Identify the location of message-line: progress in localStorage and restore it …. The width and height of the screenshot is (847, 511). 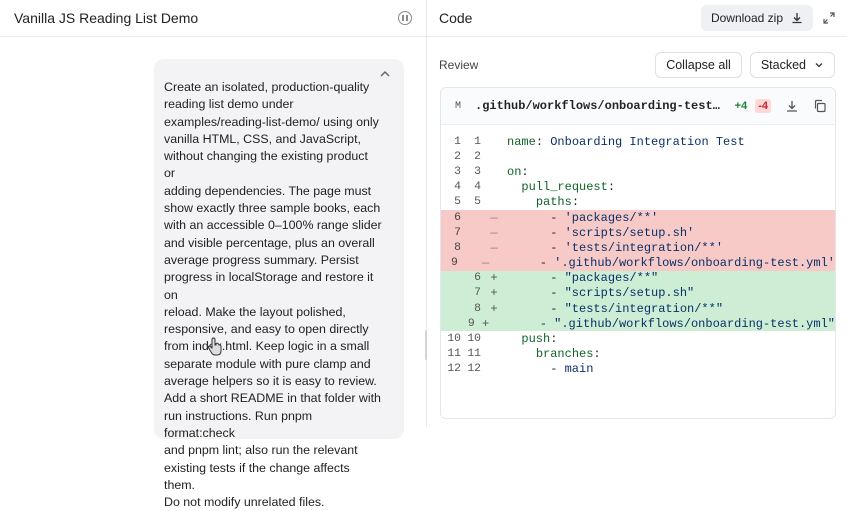
(269, 286).